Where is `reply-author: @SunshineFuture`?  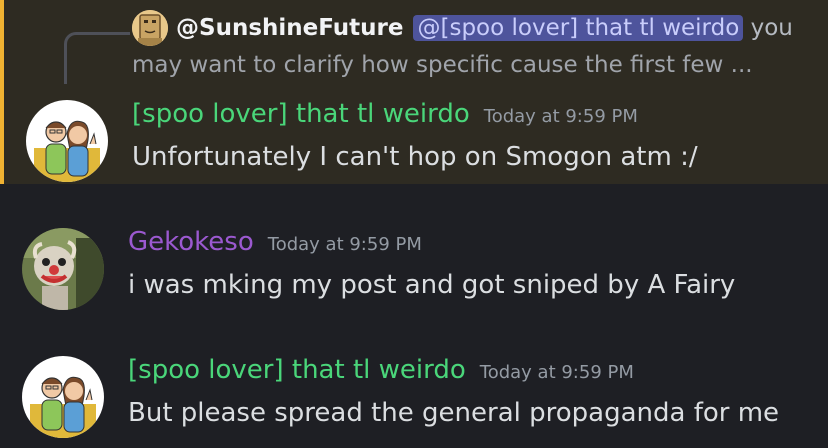 reply-author: @SunshineFuture is located at coordinates (289, 28).